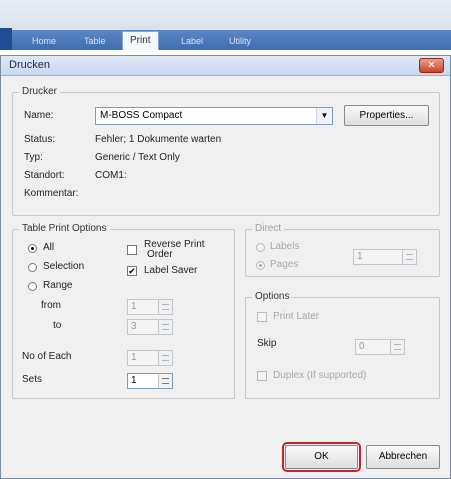  What do you see at coordinates (225, 25) in the screenshot?
I see `app-ribbon: Home Table Print Label Utility` at bounding box center [225, 25].